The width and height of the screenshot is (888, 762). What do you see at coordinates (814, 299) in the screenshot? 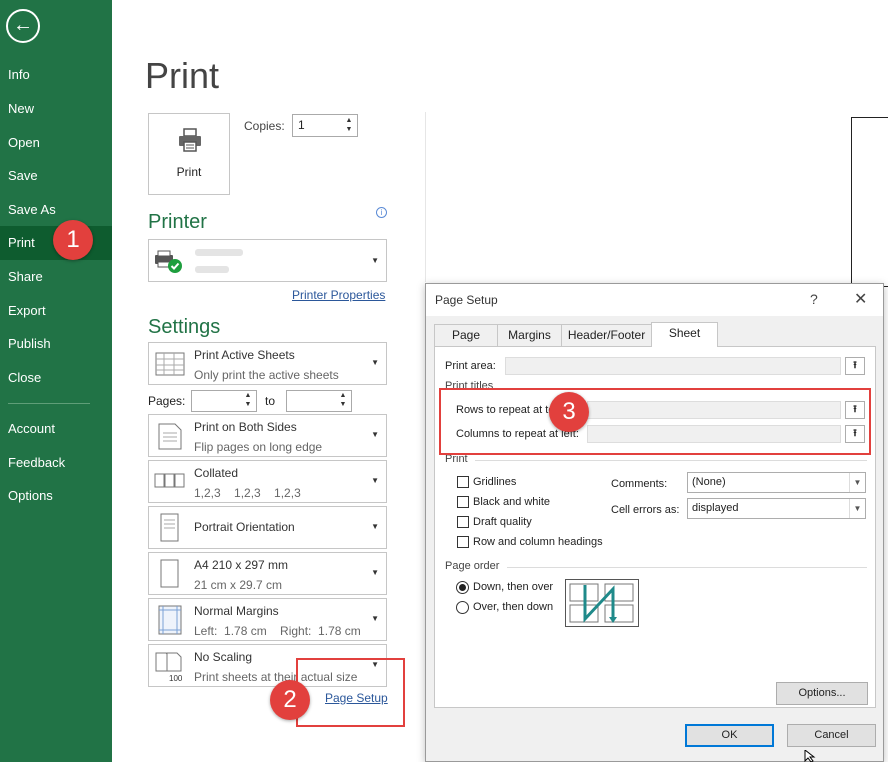
I see `help-icon: ?` at bounding box center [814, 299].